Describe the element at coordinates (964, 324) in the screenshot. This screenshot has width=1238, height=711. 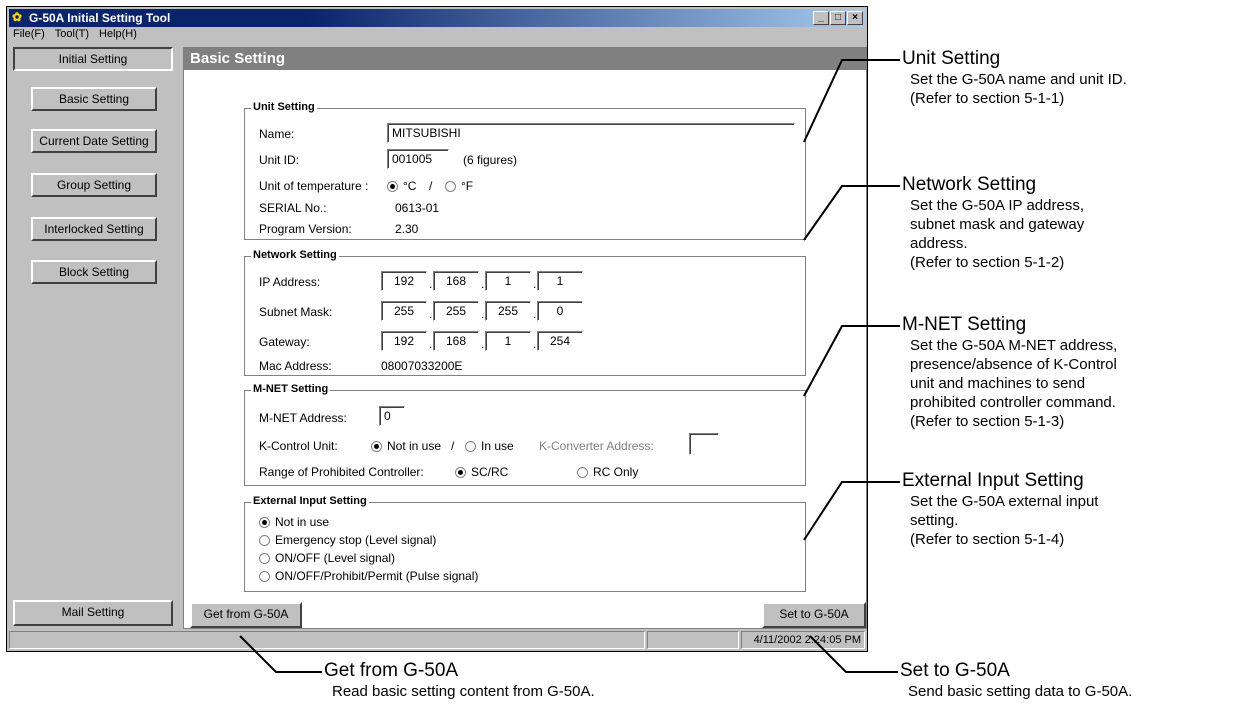
I see `callout-title: M-NET Setting` at that location.